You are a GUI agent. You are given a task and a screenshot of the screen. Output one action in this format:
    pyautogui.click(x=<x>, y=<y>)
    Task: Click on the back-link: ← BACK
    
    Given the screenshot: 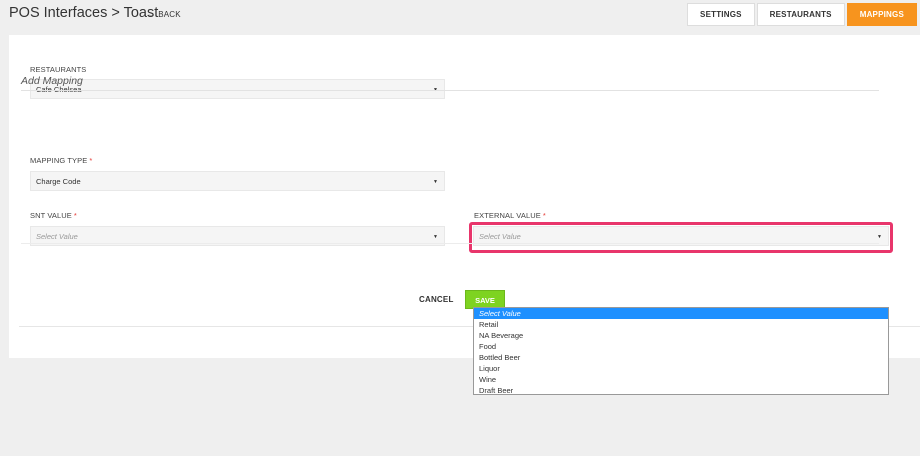 What is the action you would take?
    pyautogui.click(x=163, y=14)
    